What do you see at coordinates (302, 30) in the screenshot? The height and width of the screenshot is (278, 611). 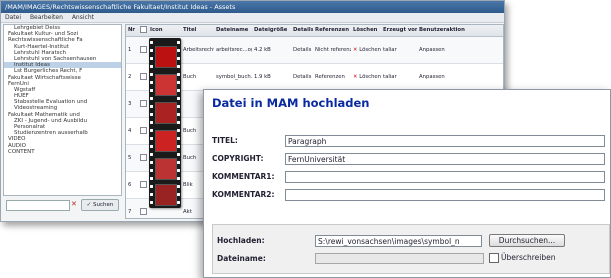 I see `col-details: Details` at bounding box center [302, 30].